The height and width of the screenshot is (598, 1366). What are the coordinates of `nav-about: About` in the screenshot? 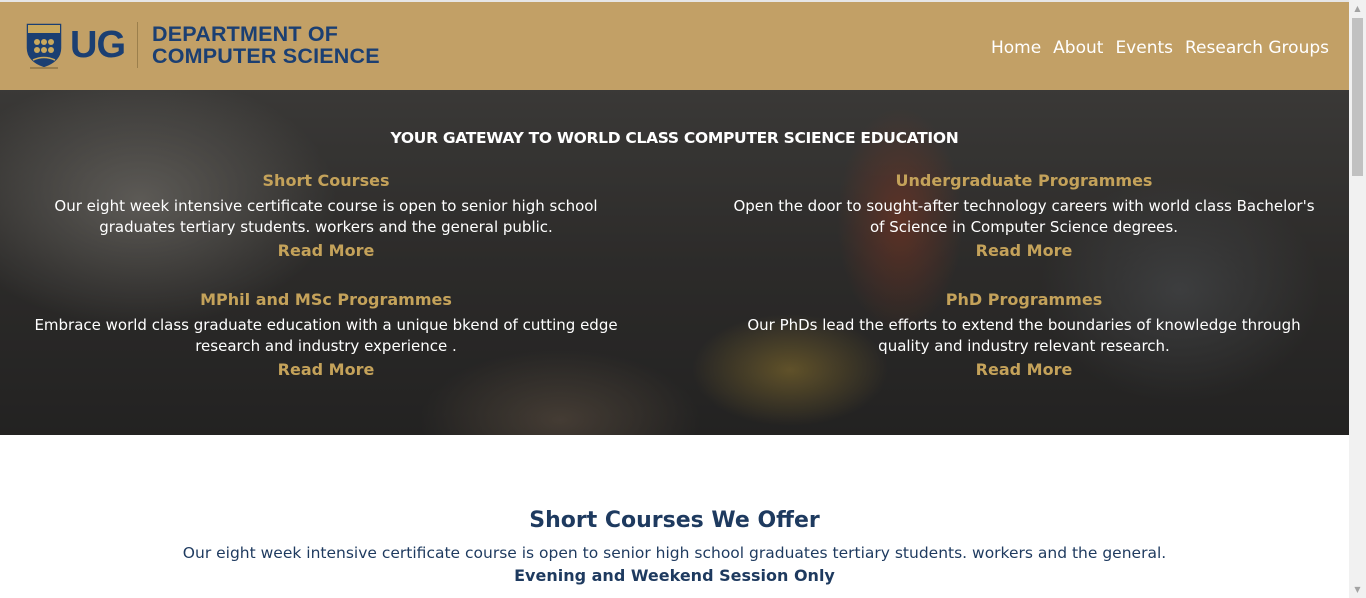 It's located at (1078, 48).